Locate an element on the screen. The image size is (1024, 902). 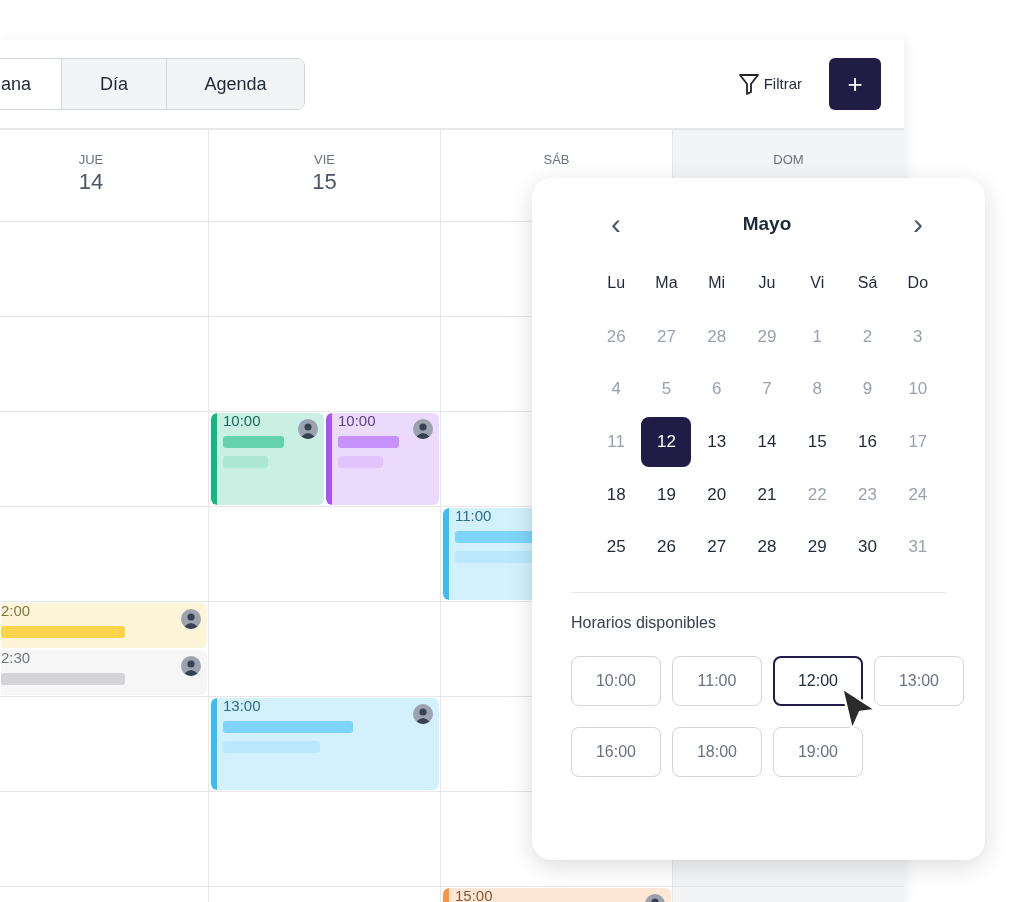
date-cell: 17 is located at coordinates (917, 441).